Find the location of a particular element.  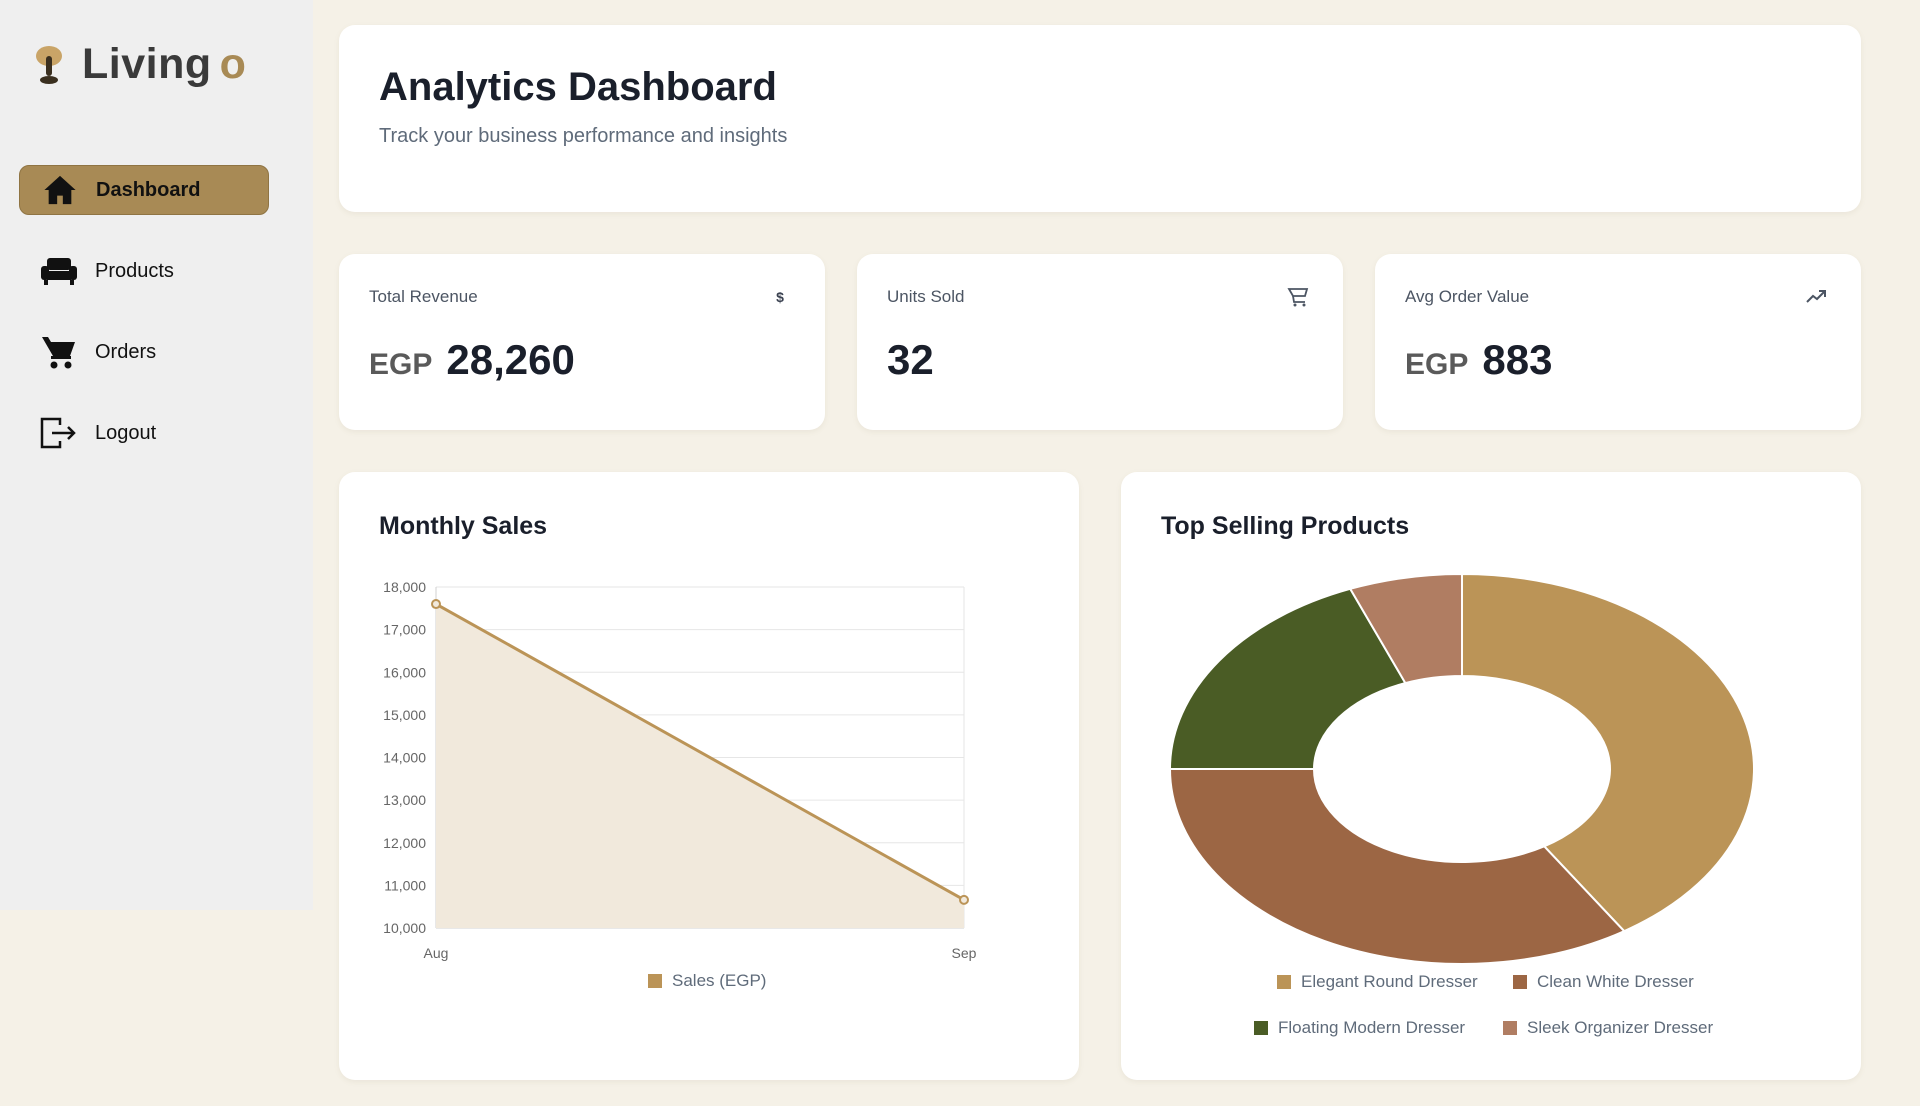

stat-number: 28,260 is located at coordinates (510, 359).